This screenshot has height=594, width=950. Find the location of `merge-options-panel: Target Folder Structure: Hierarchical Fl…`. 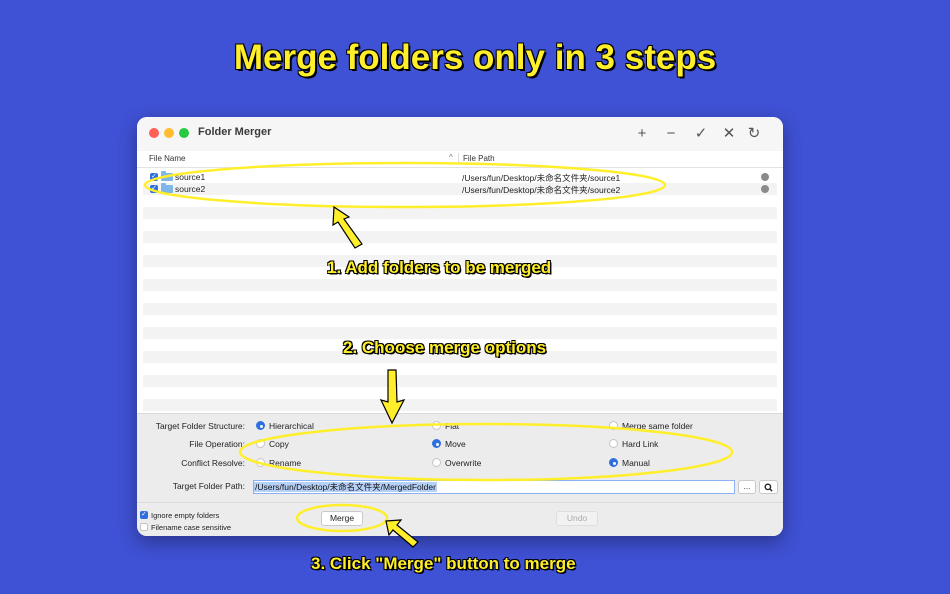

merge-options-panel: Target Folder Structure: Hierarchical Fl… is located at coordinates (460, 458).